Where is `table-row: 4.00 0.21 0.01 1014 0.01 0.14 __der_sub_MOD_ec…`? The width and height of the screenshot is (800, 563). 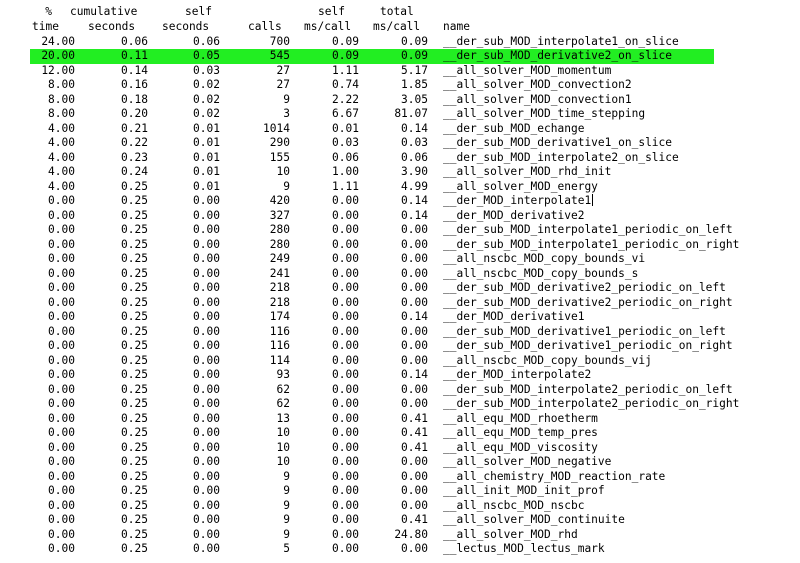
table-row: 4.00 0.21 0.01 1014 0.01 0.14 __der_sub_MOD_ec… is located at coordinates (400, 129).